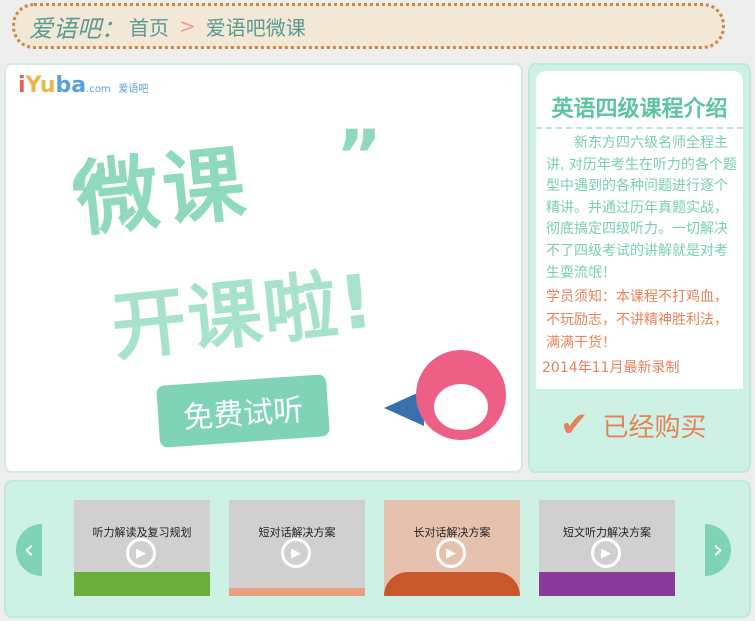 The height and width of the screenshot is (621, 755). What do you see at coordinates (574, 425) in the screenshot?
I see `checkmark-icon: ✔` at bounding box center [574, 425].